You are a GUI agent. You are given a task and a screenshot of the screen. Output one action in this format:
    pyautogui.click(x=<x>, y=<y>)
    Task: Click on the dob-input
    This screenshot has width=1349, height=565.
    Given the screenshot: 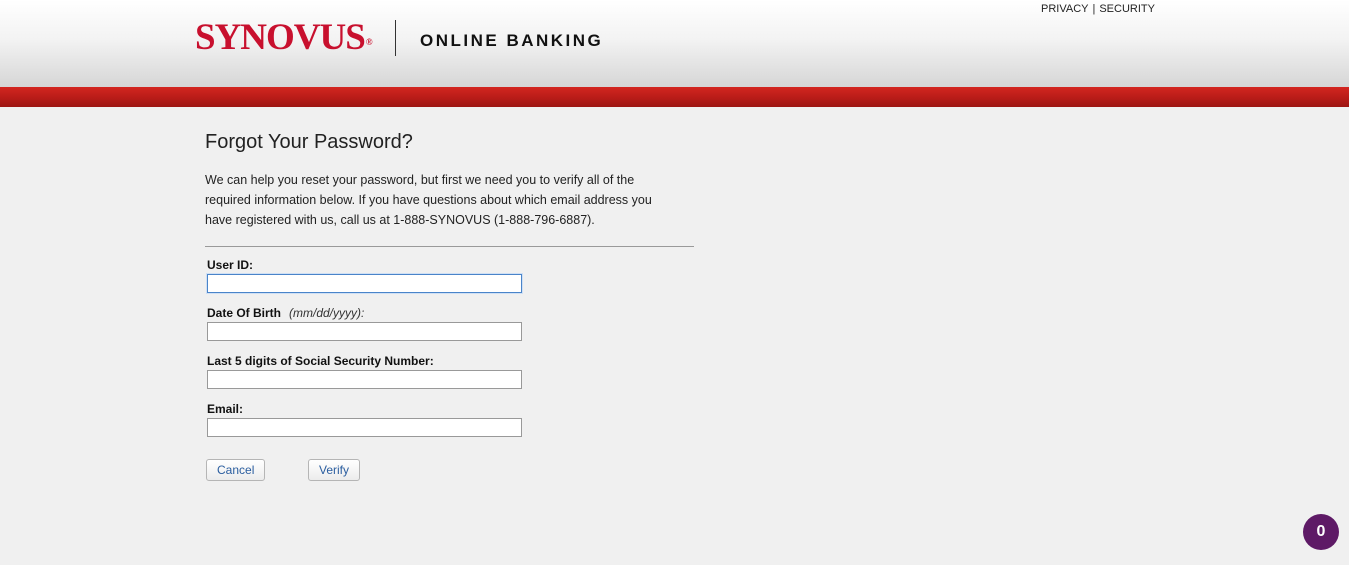 What is the action you would take?
    pyautogui.click(x=364, y=331)
    